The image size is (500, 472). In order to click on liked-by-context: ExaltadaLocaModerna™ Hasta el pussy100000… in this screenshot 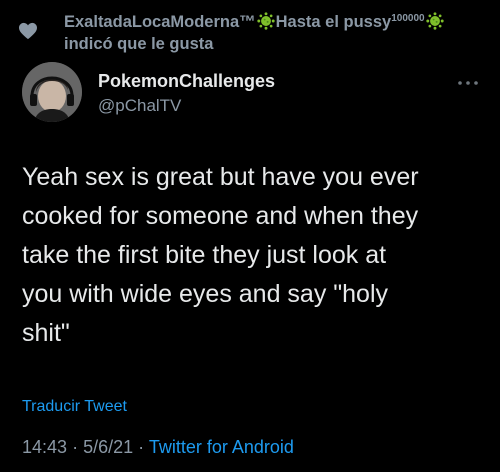, I will do `click(274, 31)`.